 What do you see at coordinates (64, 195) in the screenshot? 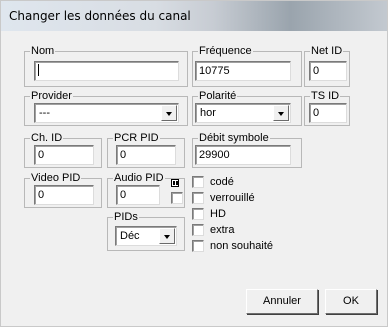
I see `video-pid-input: 0` at bounding box center [64, 195].